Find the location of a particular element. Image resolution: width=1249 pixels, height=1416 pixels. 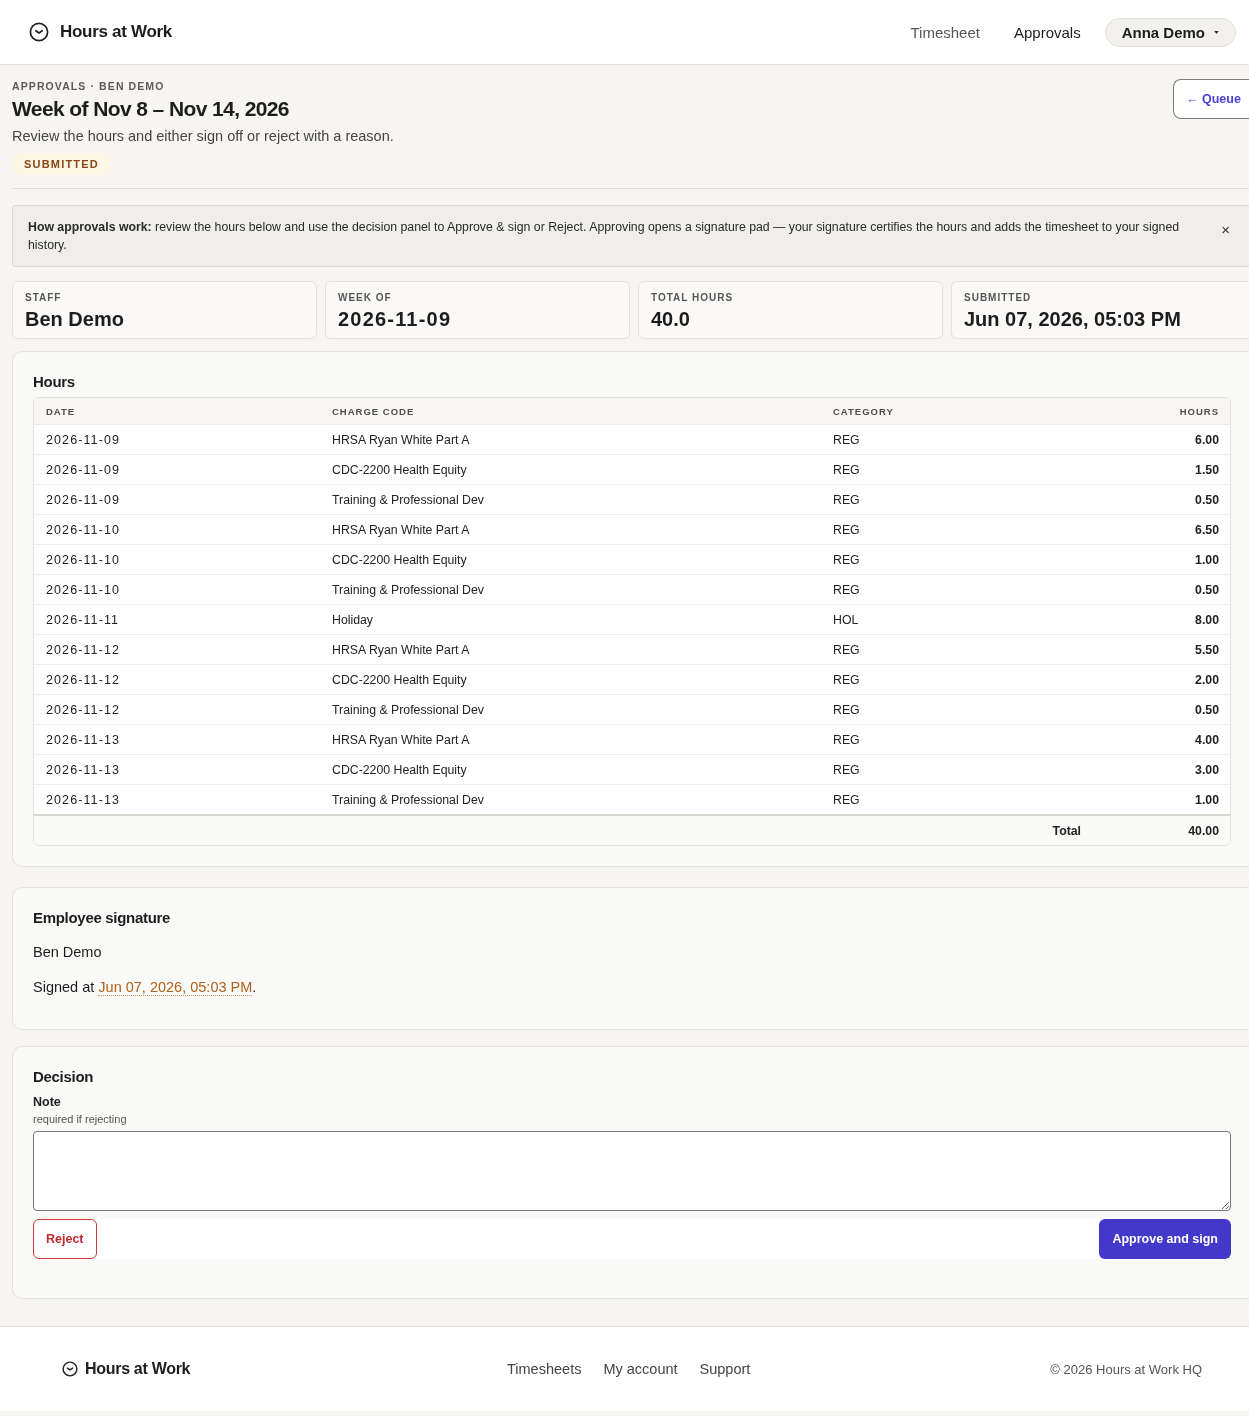

footer-link: My account is located at coordinates (640, 1369).